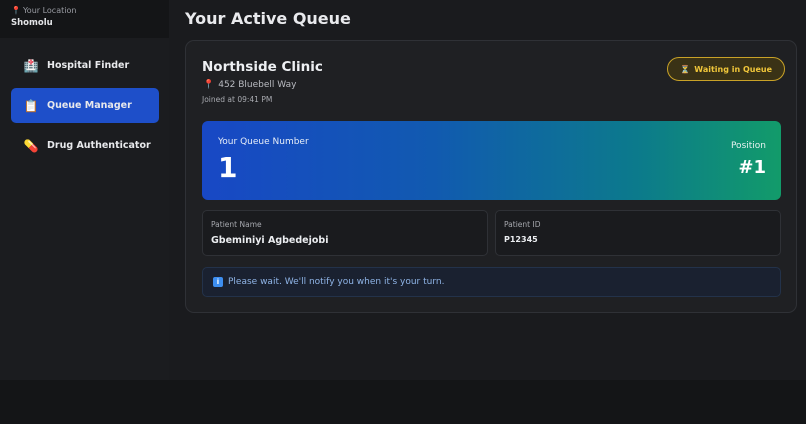  What do you see at coordinates (218, 282) in the screenshot?
I see `info-icon: i` at bounding box center [218, 282].